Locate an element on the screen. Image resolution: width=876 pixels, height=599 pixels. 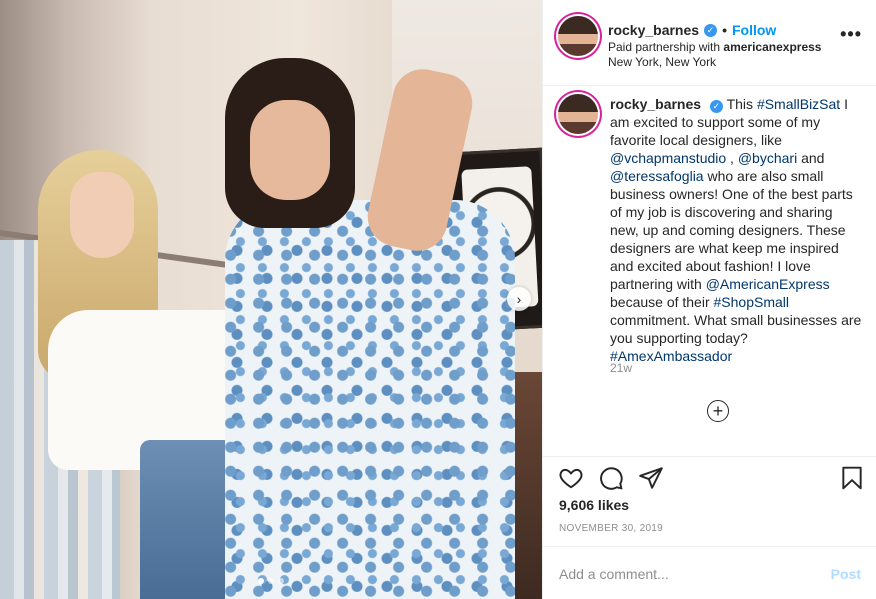
partner-link: americanexpress is located at coordinates (772, 47).